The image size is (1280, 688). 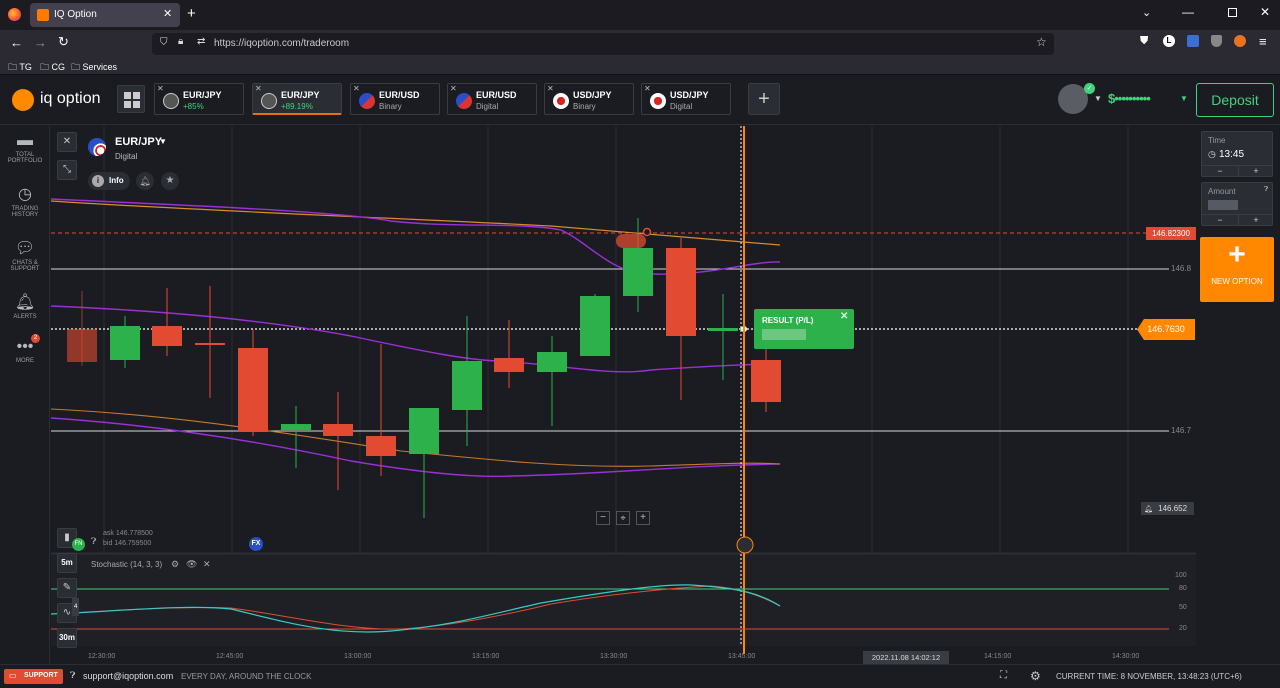 What do you see at coordinates (640, 66) in the screenshot?
I see `bookmarks-bar: 🗀︎ TG 🗀︎ CG 🗀︎ Services` at bounding box center [640, 66].